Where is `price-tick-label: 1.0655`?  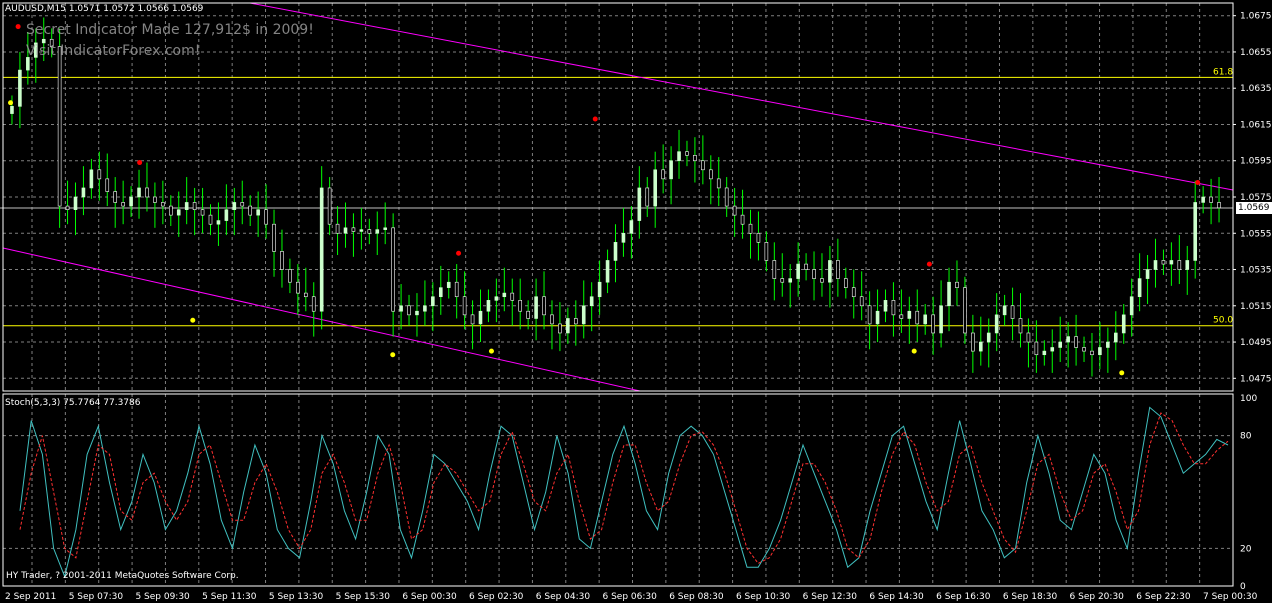 price-tick-label: 1.0655 is located at coordinates (1256, 53).